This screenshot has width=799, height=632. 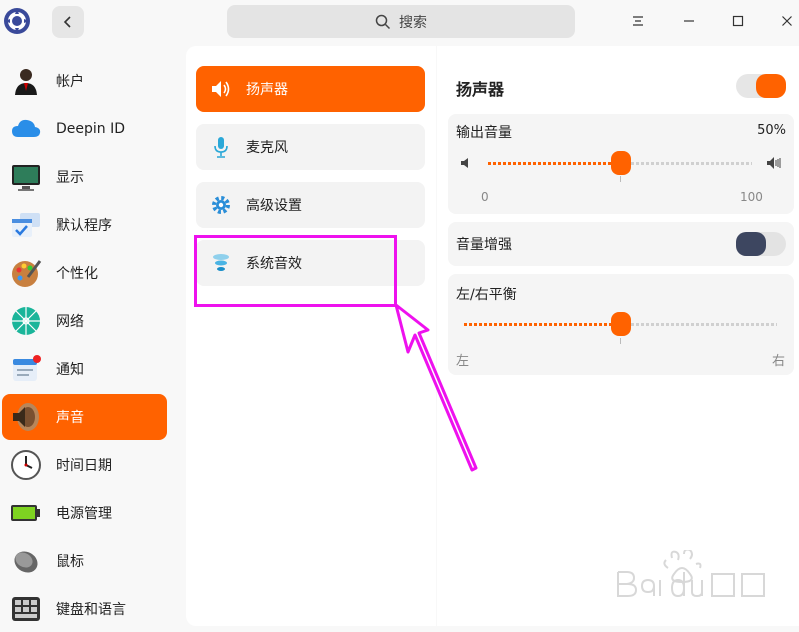 What do you see at coordinates (554, 163) in the screenshot?
I see `output-volume-filled` at bounding box center [554, 163].